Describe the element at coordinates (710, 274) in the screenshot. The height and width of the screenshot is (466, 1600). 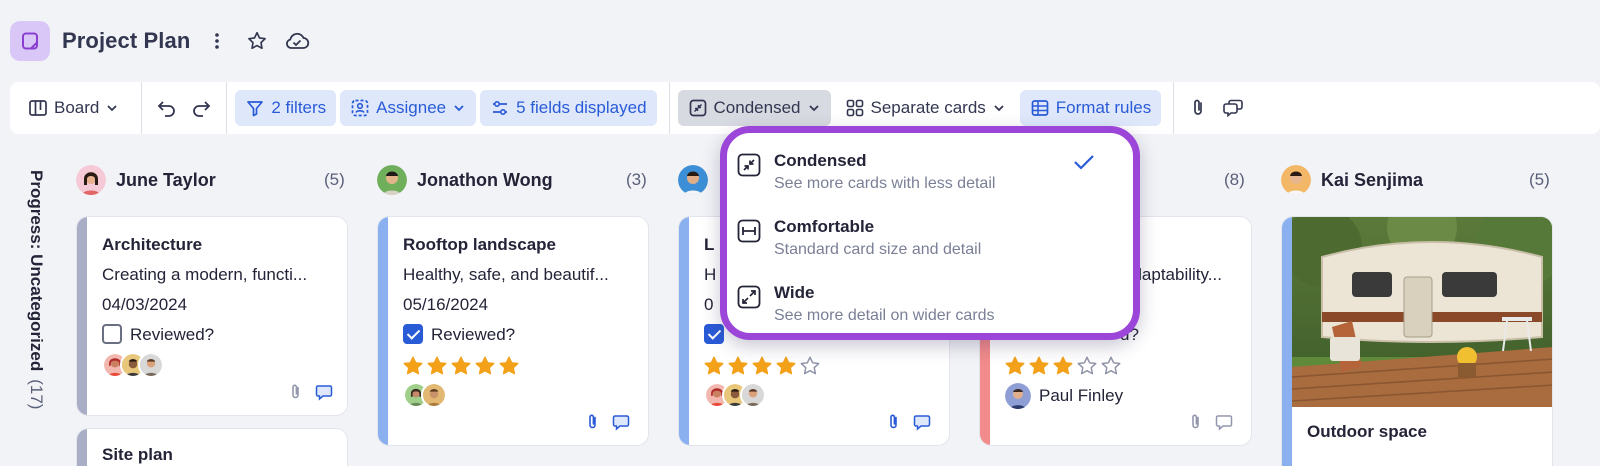
I see `card-description: H` at that location.